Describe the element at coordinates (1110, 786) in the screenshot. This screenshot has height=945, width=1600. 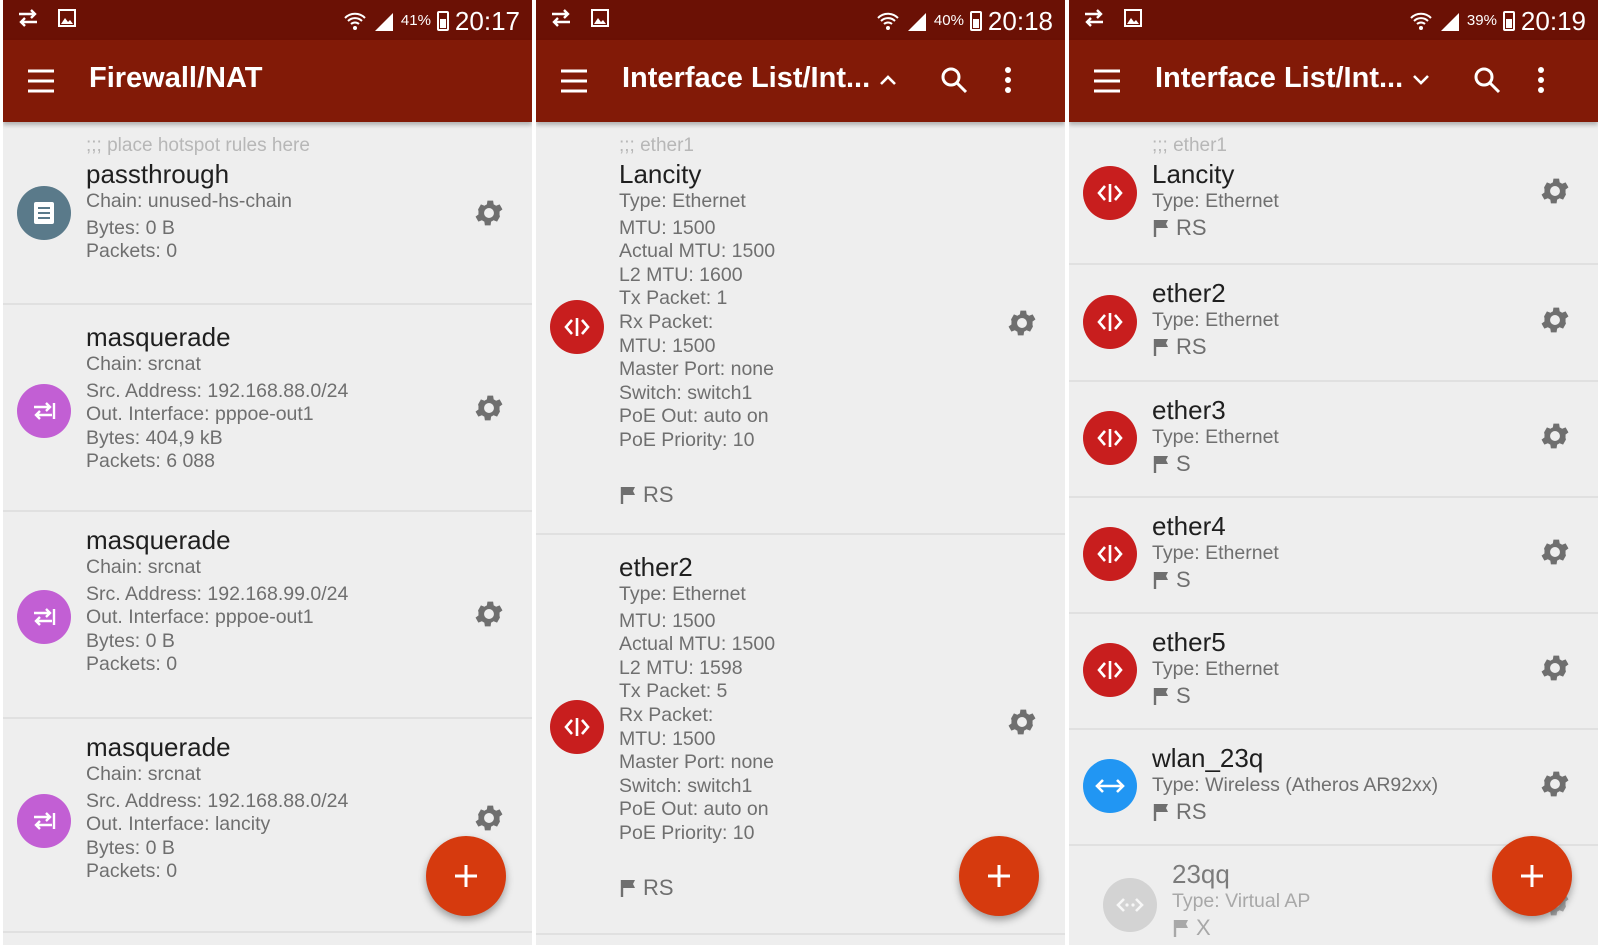
I see `wireless-icon` at that location.